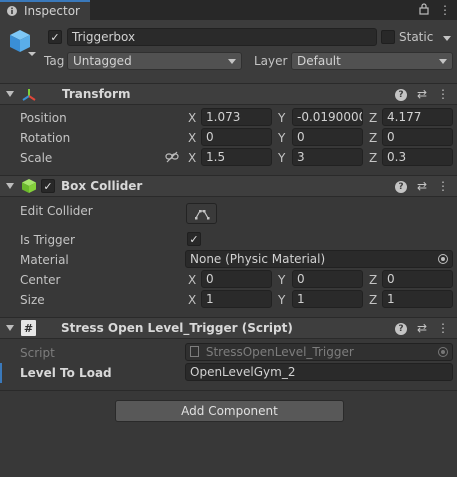  Describe the element at coordinates (447, 38) in the screenshot. I see `static-dropdown-arrow` at that location.